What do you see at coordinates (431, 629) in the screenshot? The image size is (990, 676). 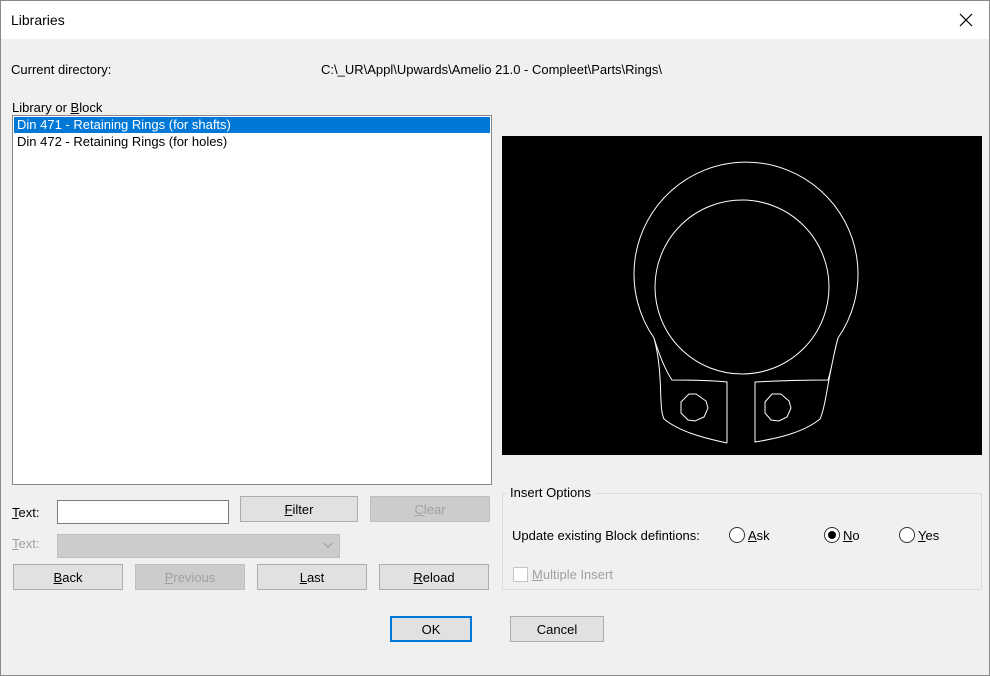 I see `ok-button: OK` at bounding box center [431, 629].